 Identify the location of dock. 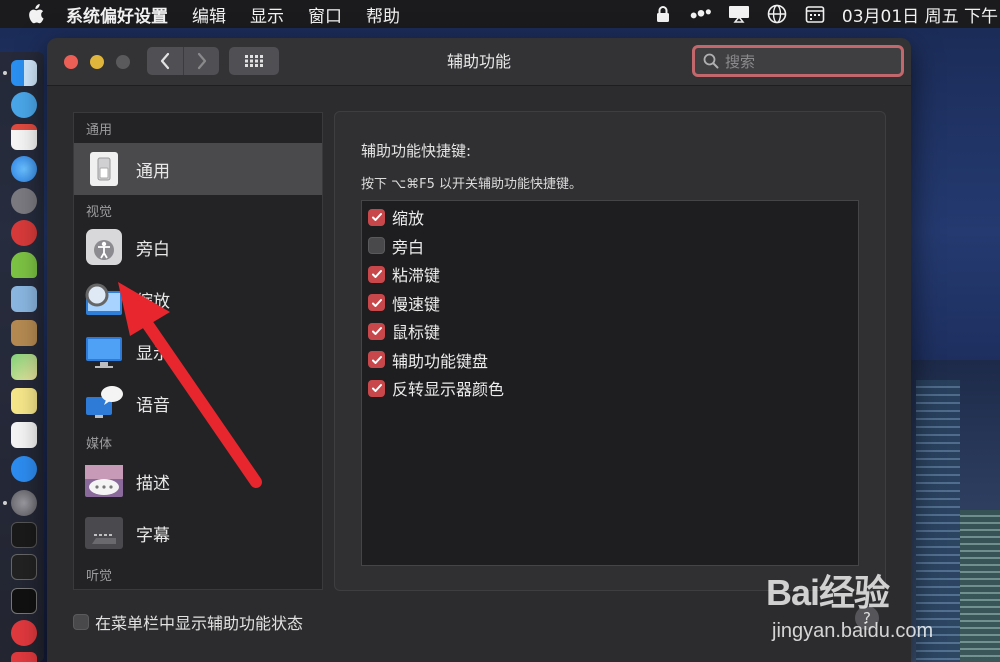
(22, 357).